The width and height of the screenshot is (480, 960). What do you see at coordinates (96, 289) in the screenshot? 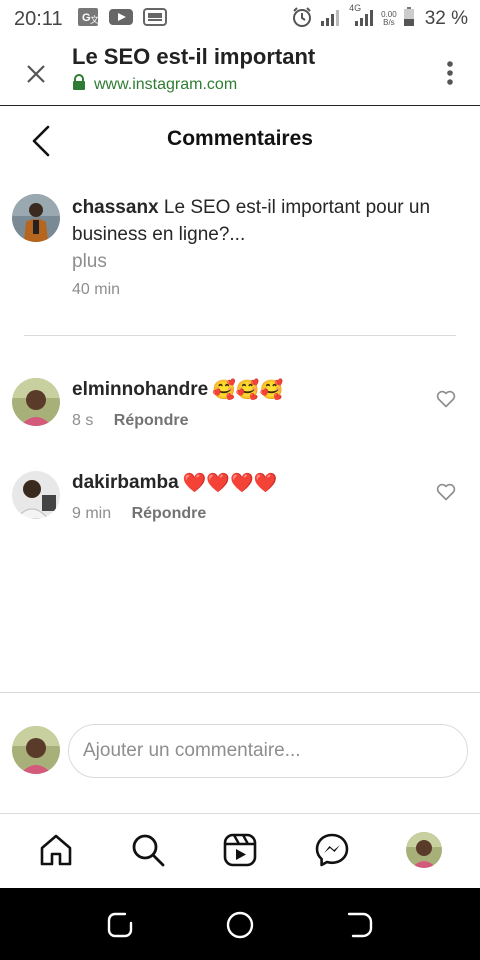
I see `caption-time: 40 min` at bounding box center [96, 289].